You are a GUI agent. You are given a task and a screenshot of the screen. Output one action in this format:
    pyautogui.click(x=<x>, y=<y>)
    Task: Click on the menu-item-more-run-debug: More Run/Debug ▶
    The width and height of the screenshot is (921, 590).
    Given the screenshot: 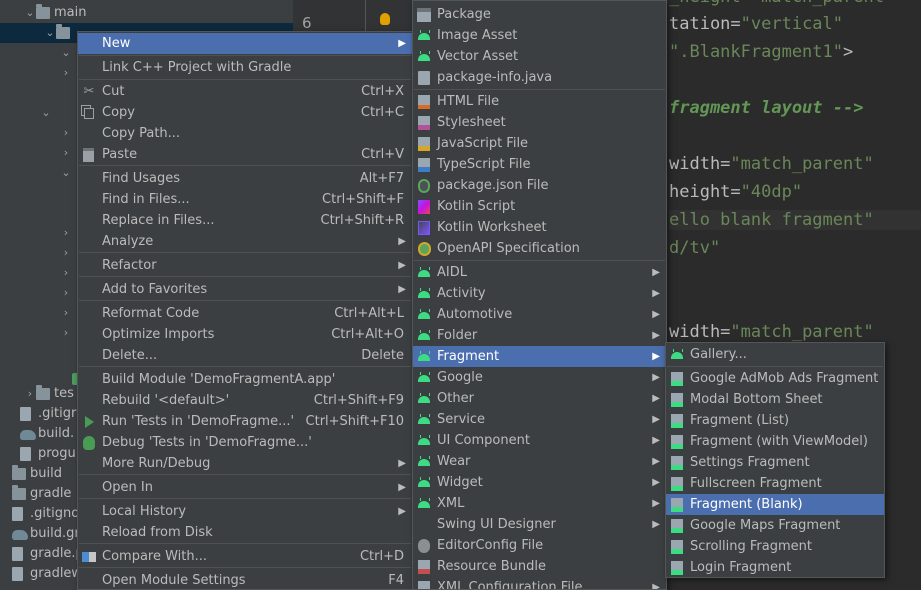 What is the action you would take?
    pyautogui.click(x=245, y=463)
    